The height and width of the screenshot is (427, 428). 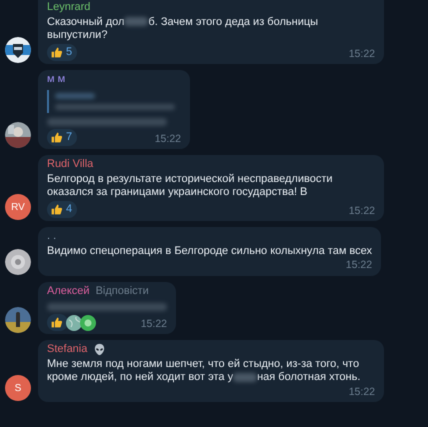 I want to click on message-text: Сказочный дол б. Зачем этого деда из больницы выпустили?, so click(x=183, y=29).